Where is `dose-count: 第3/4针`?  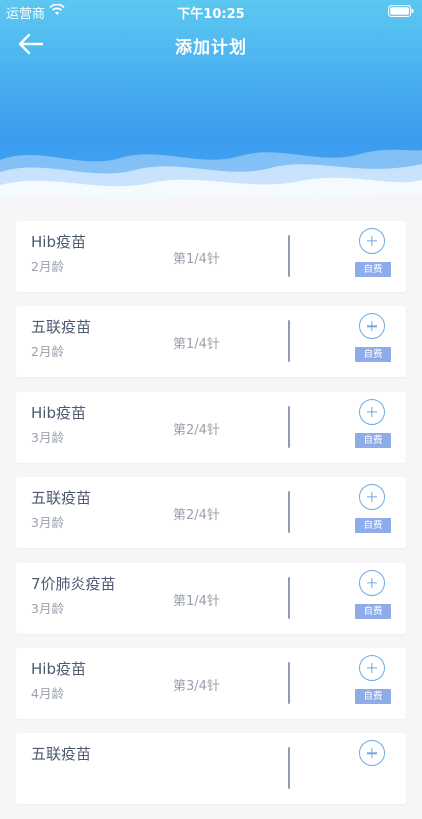 dose-count: 第3/4针 is located at coordinates (196, 686).